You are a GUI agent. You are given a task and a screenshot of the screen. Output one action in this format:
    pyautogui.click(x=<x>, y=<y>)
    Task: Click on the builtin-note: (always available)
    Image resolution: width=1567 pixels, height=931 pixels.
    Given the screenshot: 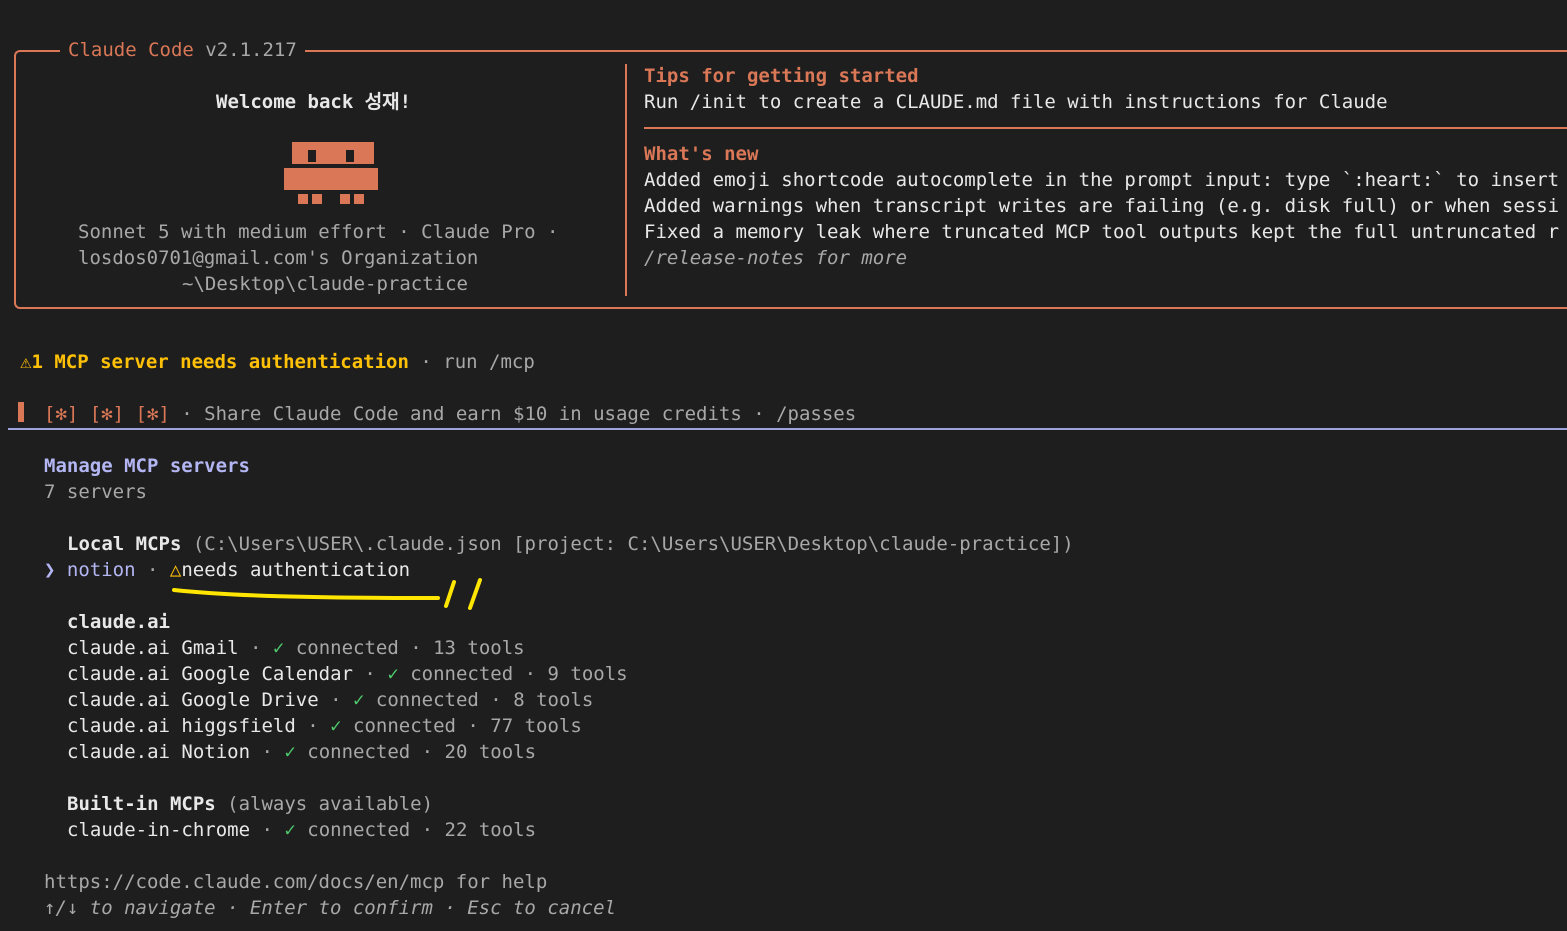 What is the action you would take?
    pyautogui.click(x=324, y=804)
    